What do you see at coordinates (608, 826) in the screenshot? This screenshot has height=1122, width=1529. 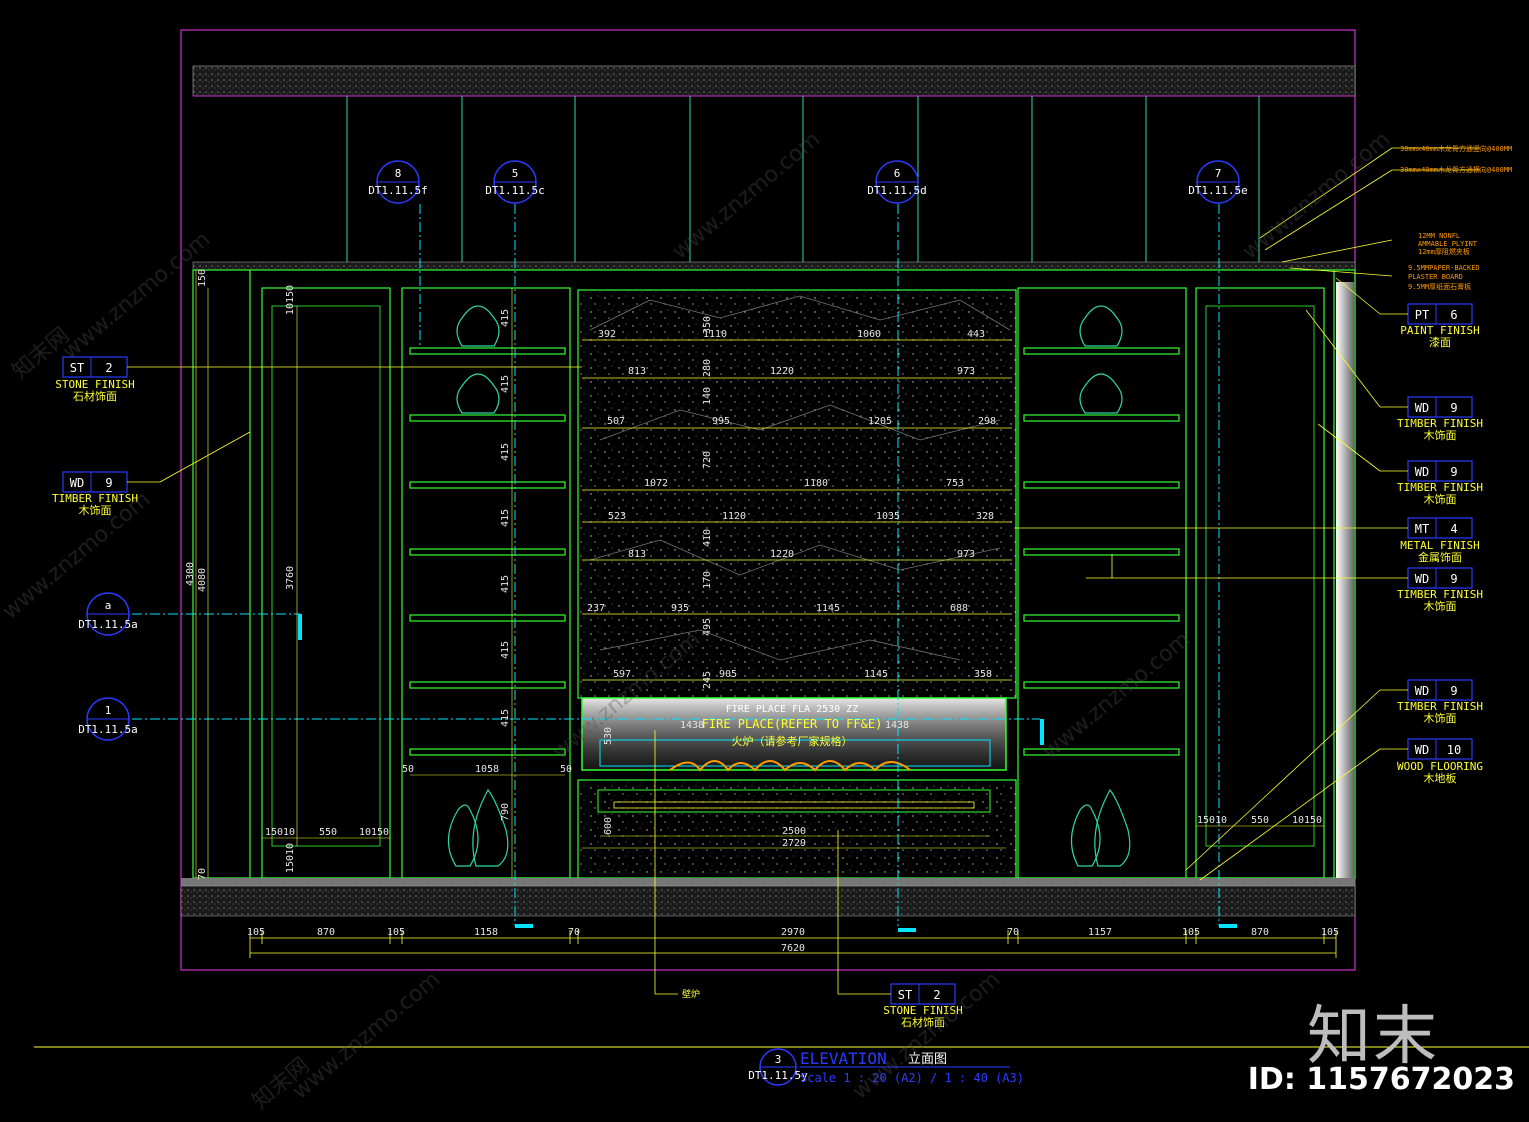 I see `dim-text: 600` at bounding box center [608, 826].